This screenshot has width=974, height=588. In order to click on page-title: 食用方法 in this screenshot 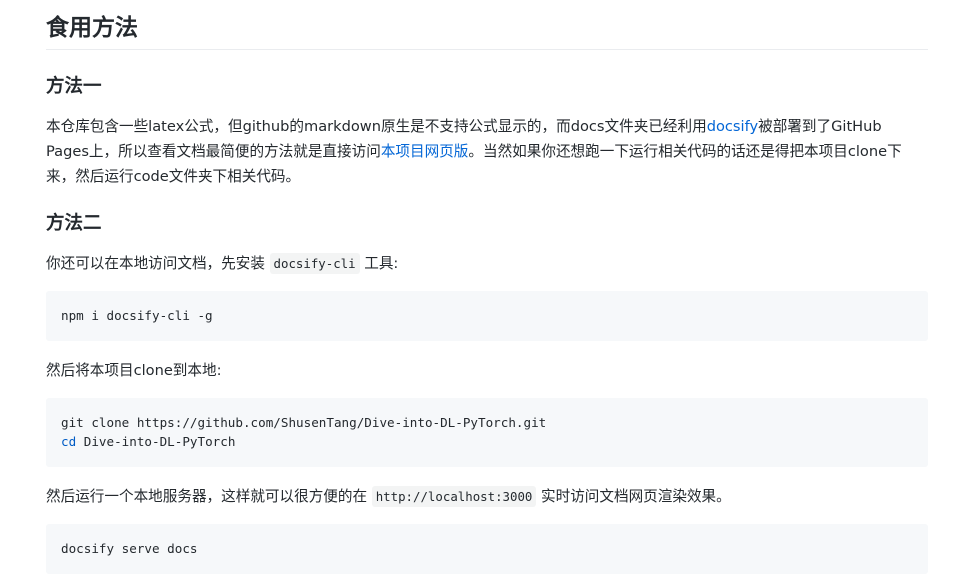, I will do `click(487, 30)`.